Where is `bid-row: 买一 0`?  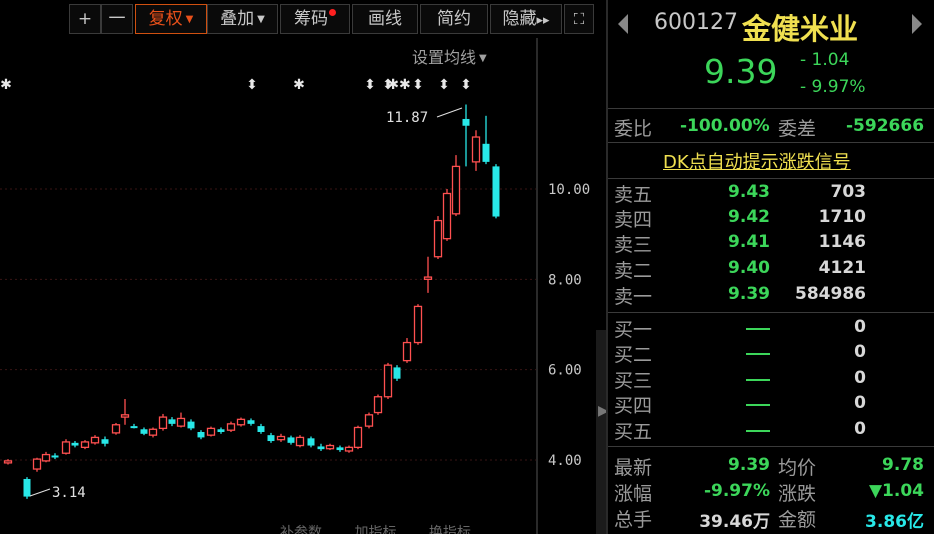 bid-row: 买一 0 is located at coordinates (771, 328).